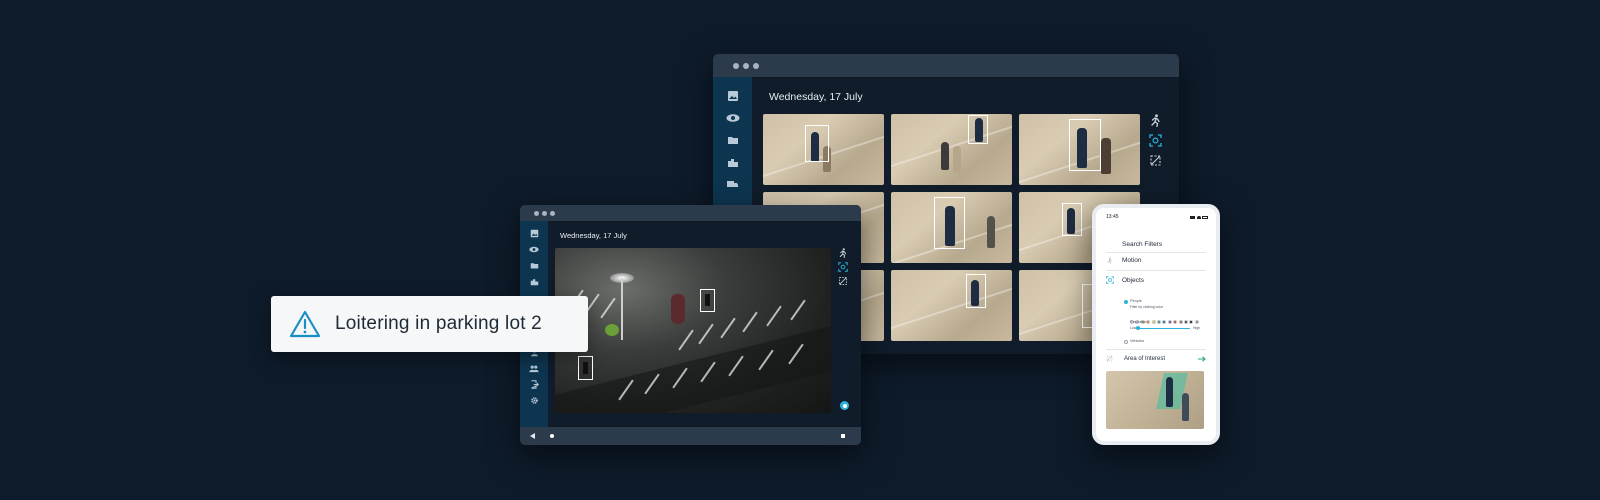  I want to click on warning-icon, so click(305, 324).